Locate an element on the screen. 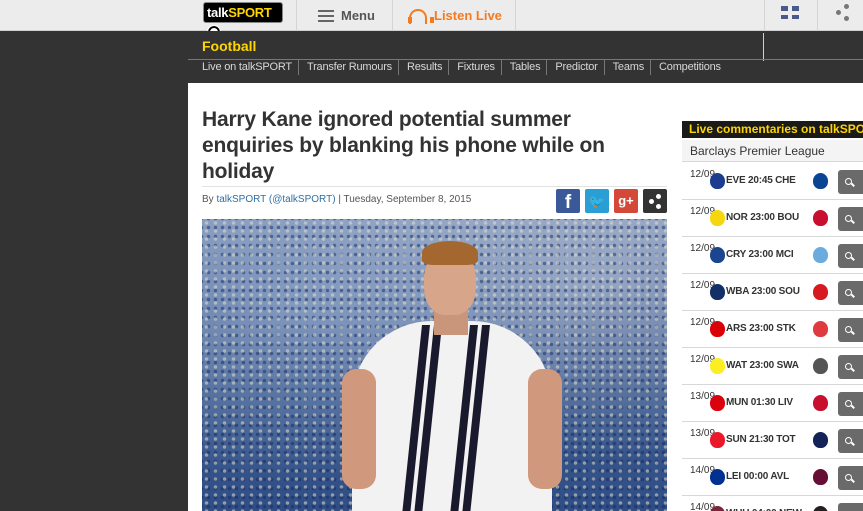 The width and height of the screenshot is (863, 511). league-name: Barclays Premier League is located at coordinates (772, 151).